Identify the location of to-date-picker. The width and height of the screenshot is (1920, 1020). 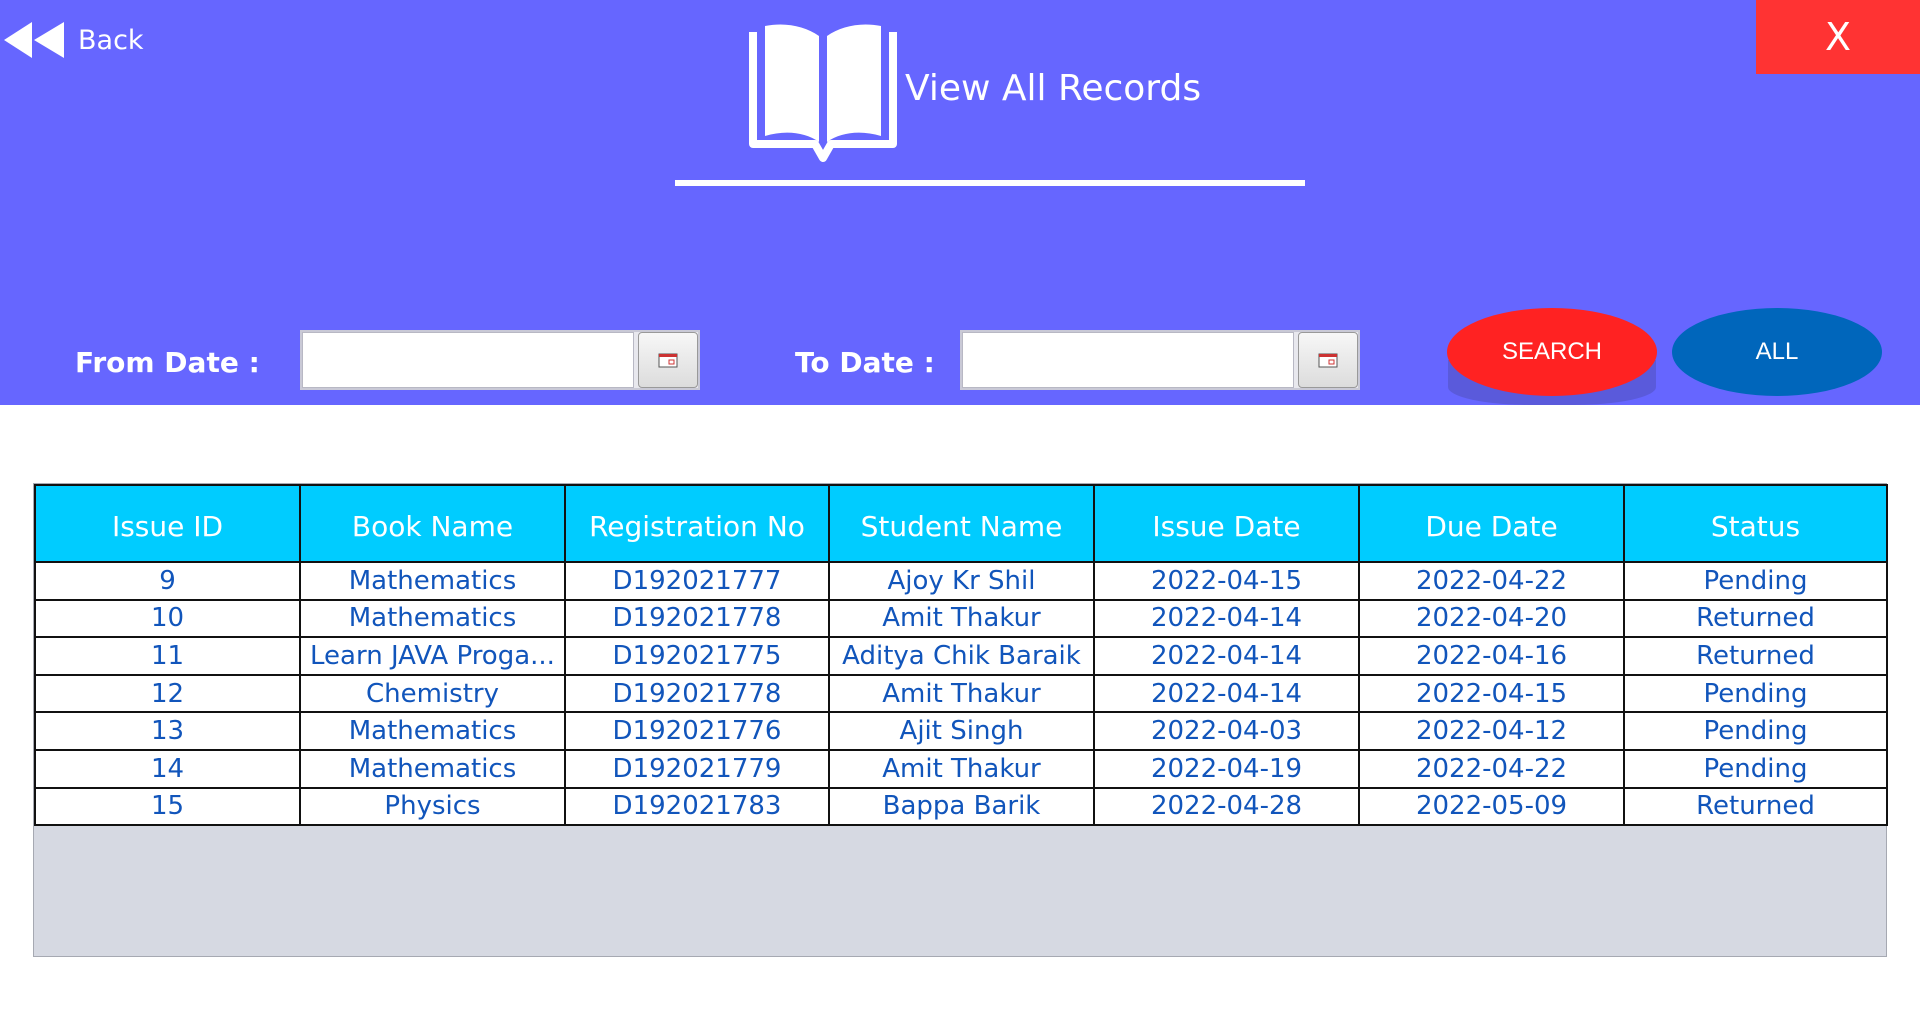
(1160, 360).